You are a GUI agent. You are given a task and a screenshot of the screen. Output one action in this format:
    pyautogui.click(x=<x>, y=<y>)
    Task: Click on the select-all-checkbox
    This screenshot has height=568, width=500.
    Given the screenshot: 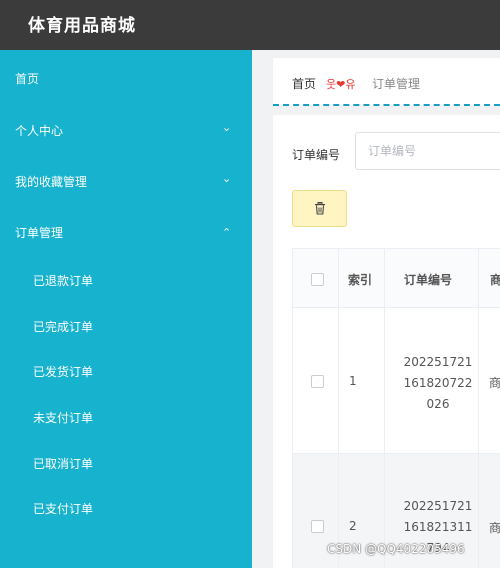 What is the action you would take?
    pyautogui.click(x=317, y=279)
    